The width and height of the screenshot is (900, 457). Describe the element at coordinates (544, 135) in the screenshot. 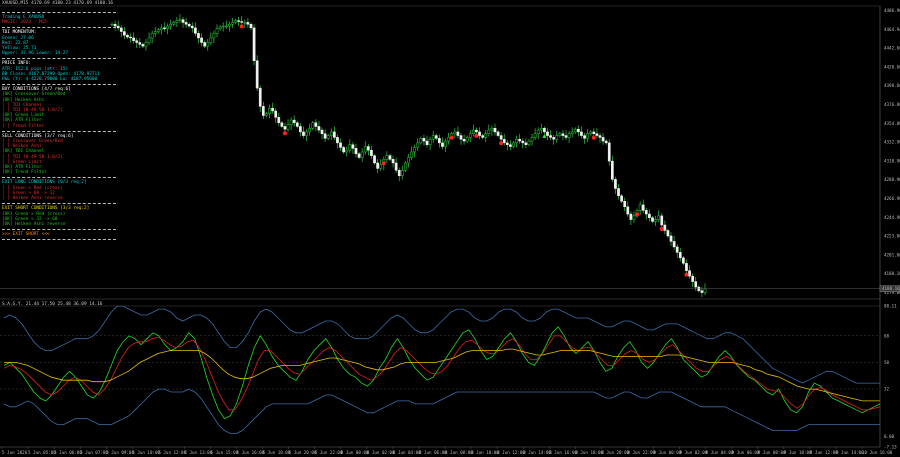

I see `buy-signal-marker` at that location.